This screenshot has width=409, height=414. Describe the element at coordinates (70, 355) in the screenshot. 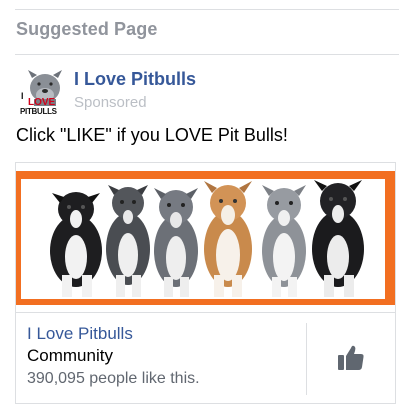

I see `card-category: Community` at that location.